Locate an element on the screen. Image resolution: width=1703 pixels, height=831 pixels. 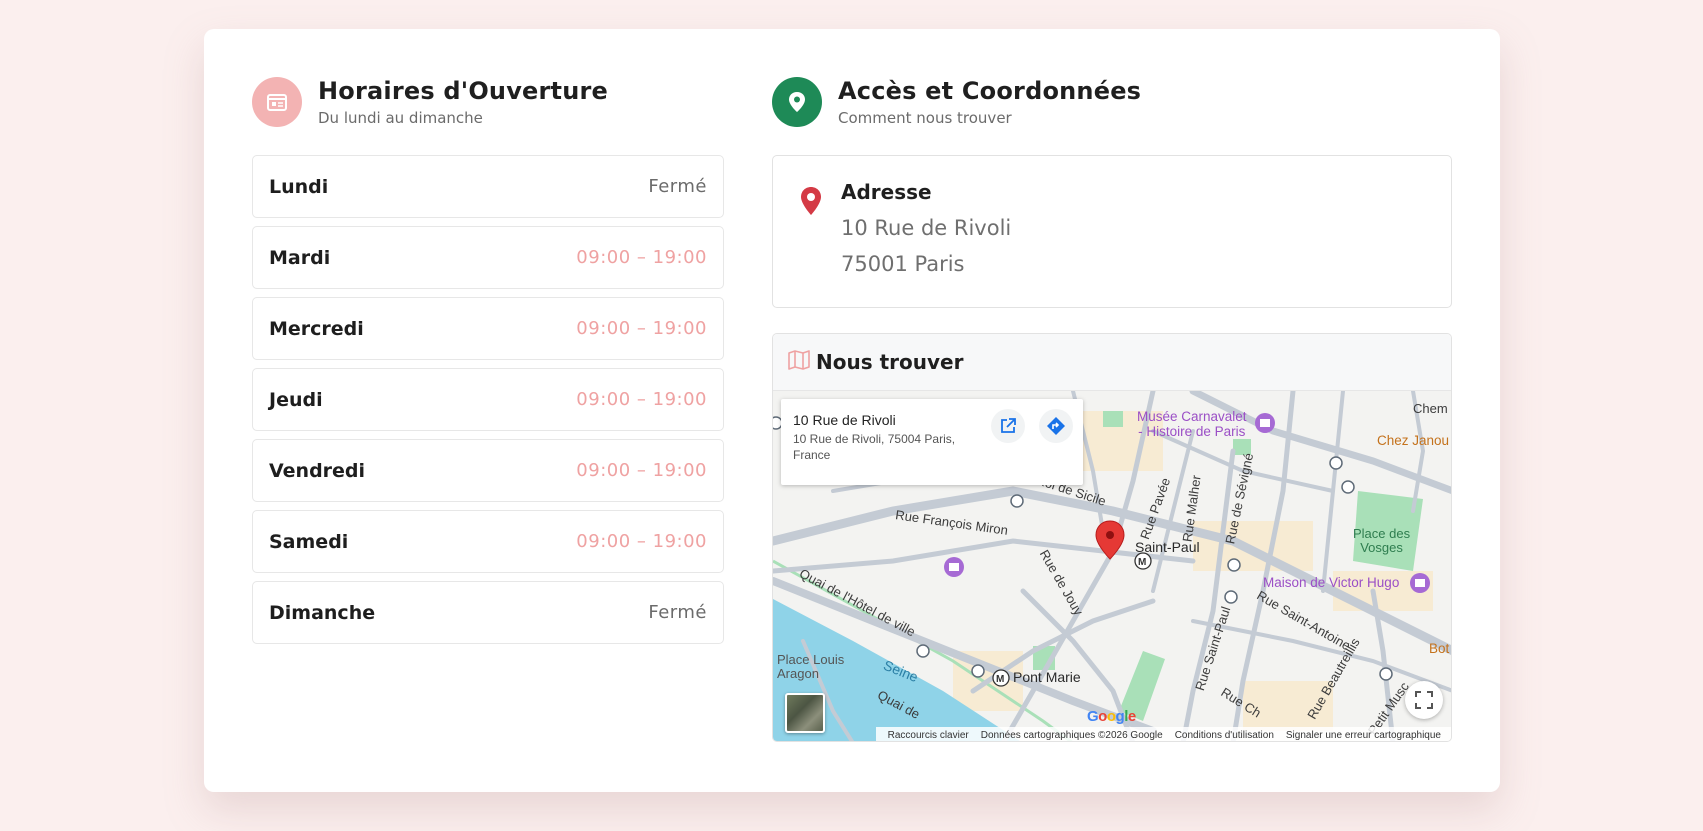
poi-label: Musée Carnavalet - Histoire de Paris is located at coordinates (1192, 424).